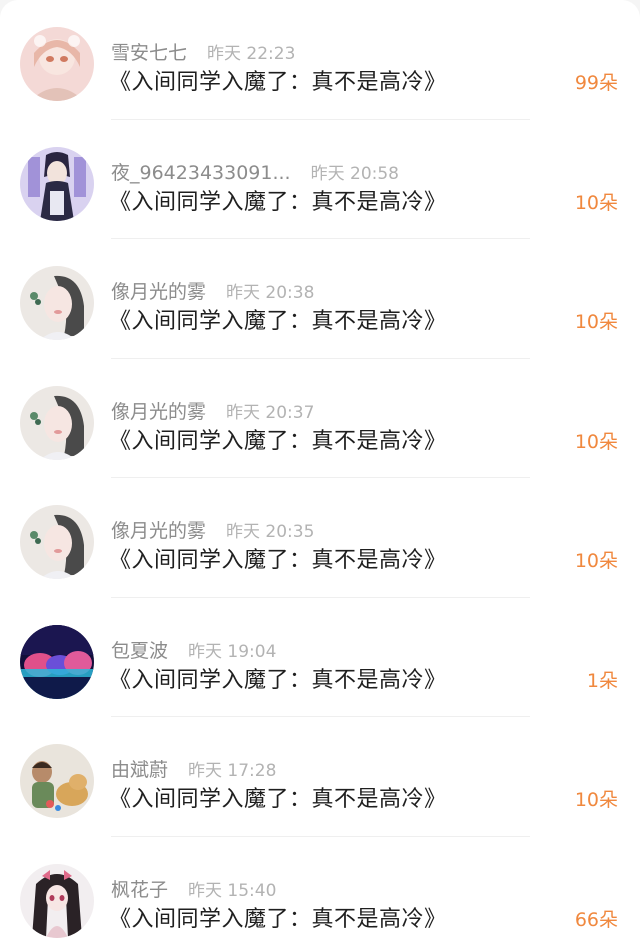  What do you see at coordinates (596, 83) in the screenshot?
I see `flower-count: 99朵` at bounding box center [596, 83].